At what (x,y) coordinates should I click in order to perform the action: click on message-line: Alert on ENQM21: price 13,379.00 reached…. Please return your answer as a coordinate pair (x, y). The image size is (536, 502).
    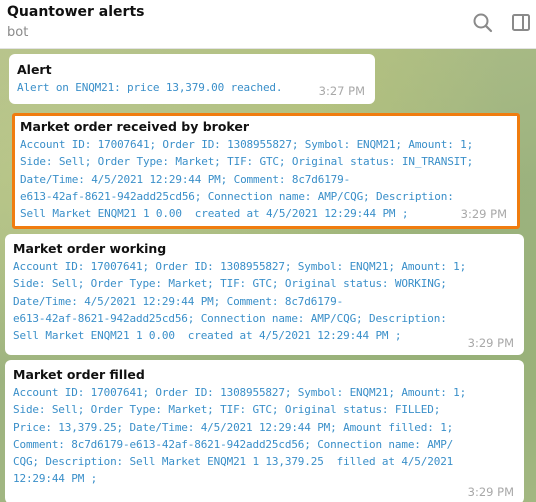
    Looking at the image, I should click on (150, 87).